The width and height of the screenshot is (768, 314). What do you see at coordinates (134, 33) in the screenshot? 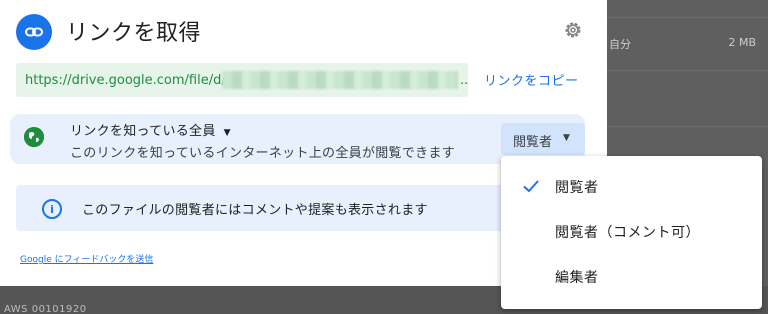
I see `dialog-title: リンクを取得` at bounding box center [134, 33].